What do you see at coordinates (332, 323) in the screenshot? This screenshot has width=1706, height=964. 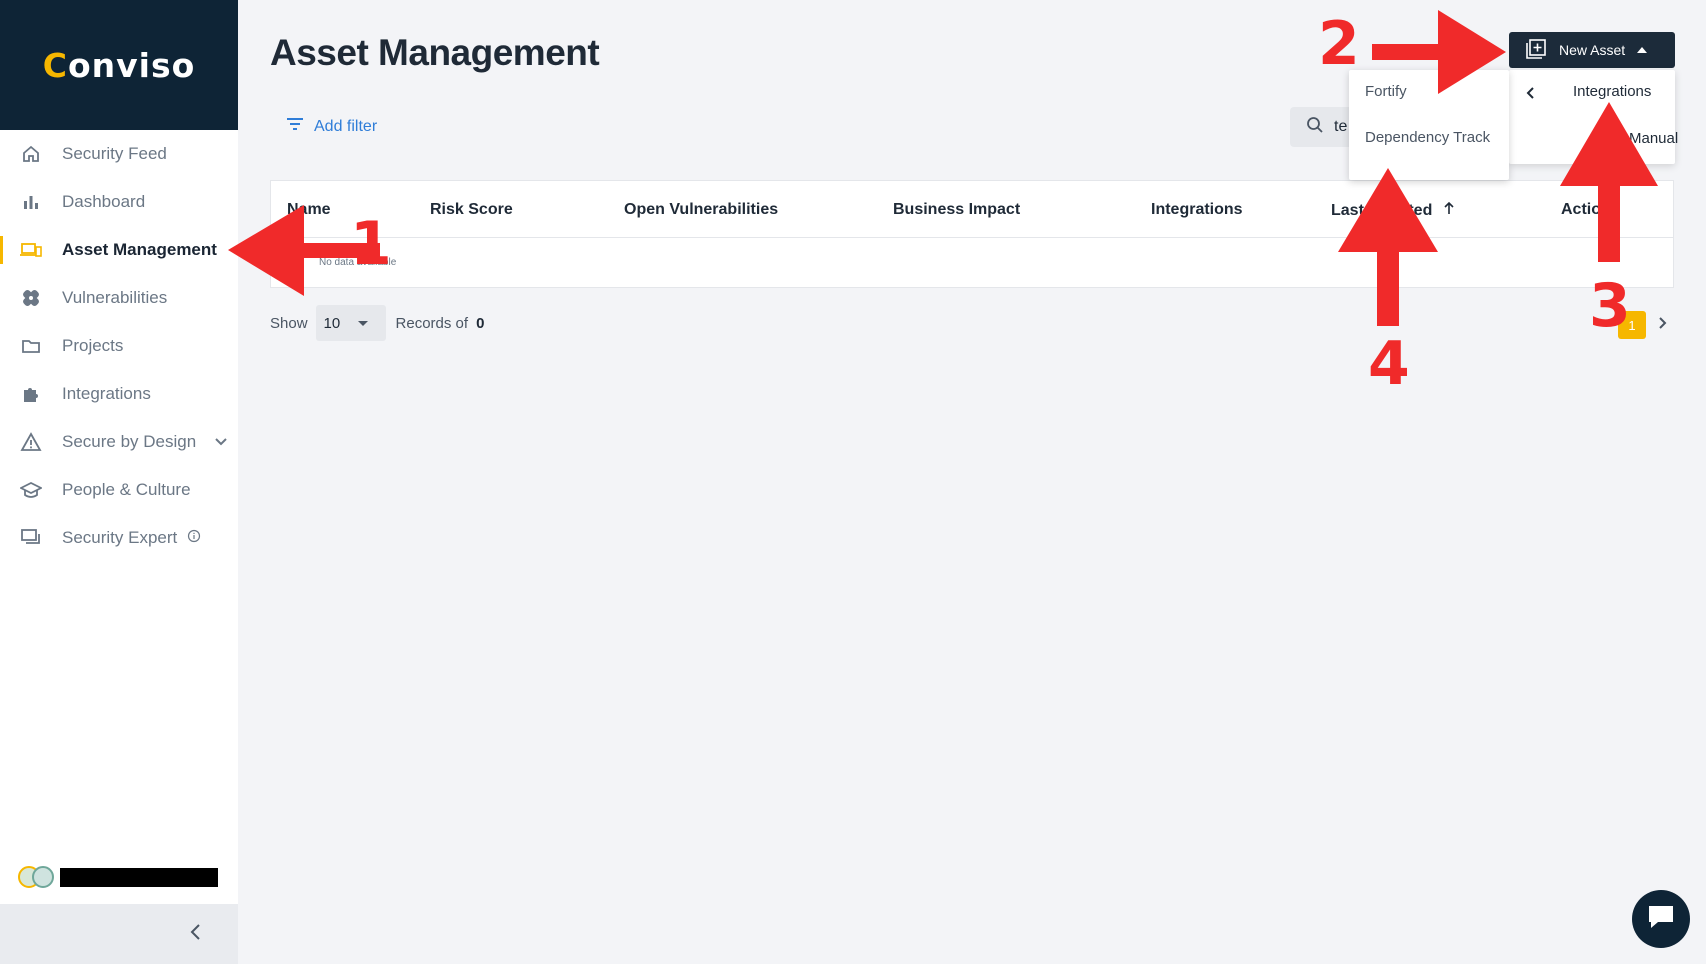 I see `page-size-value: 10` at bounding box center [332, 323].